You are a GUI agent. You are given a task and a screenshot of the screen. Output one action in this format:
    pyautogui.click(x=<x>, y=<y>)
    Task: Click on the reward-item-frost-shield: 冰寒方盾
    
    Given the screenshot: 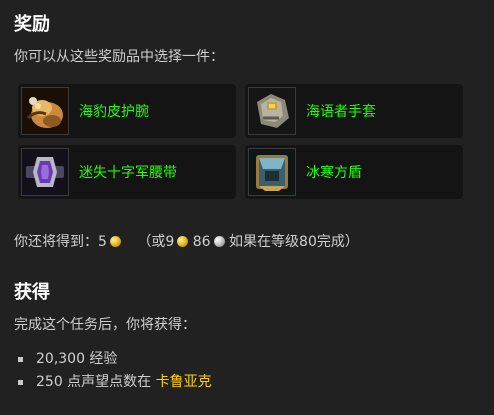 What is the action you would take?
    pyautogui.click(x=354, y=172)
    